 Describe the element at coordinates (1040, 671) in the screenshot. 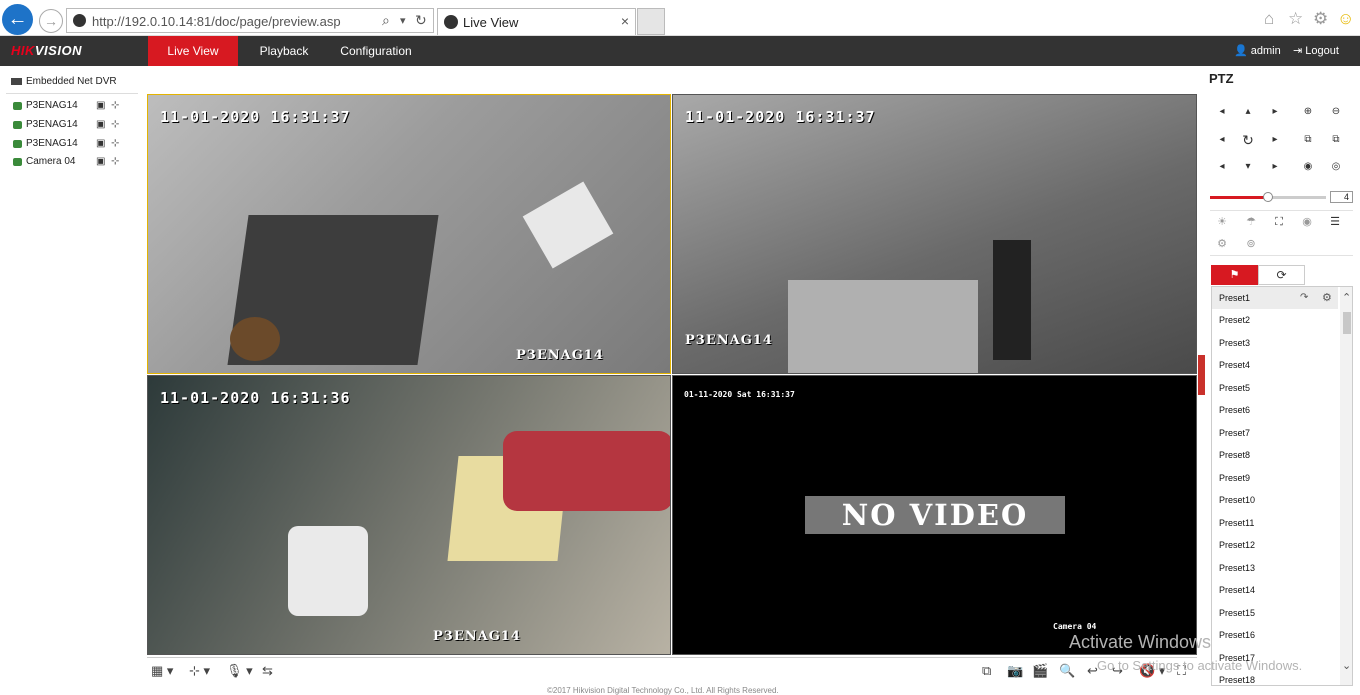

I see `record-clip-icon: 🎬` at that location.